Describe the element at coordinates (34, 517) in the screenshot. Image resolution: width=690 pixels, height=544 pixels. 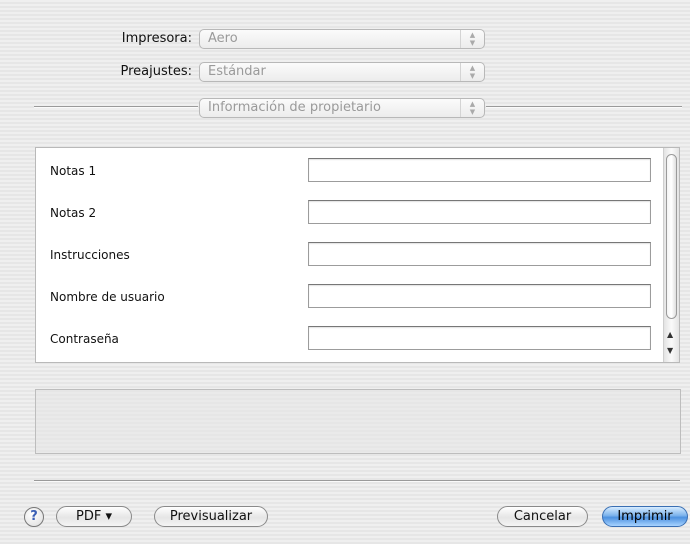
I see `help-button: ?` at that location.